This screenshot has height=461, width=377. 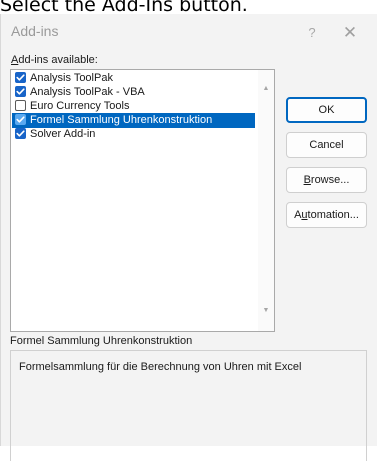 I want to click on vertical-scrollbar: ▲ ▼, so click(x=266, y=200).